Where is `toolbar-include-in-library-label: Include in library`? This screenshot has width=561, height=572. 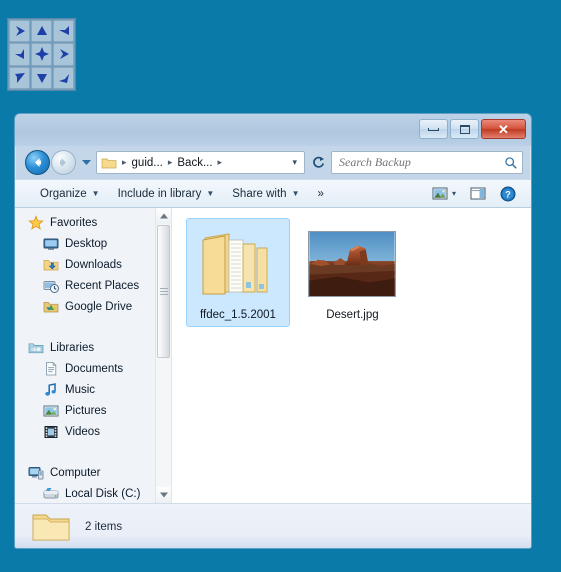
toolbar-include-in-library-label: Include in library is located at coordinates (159, 193).